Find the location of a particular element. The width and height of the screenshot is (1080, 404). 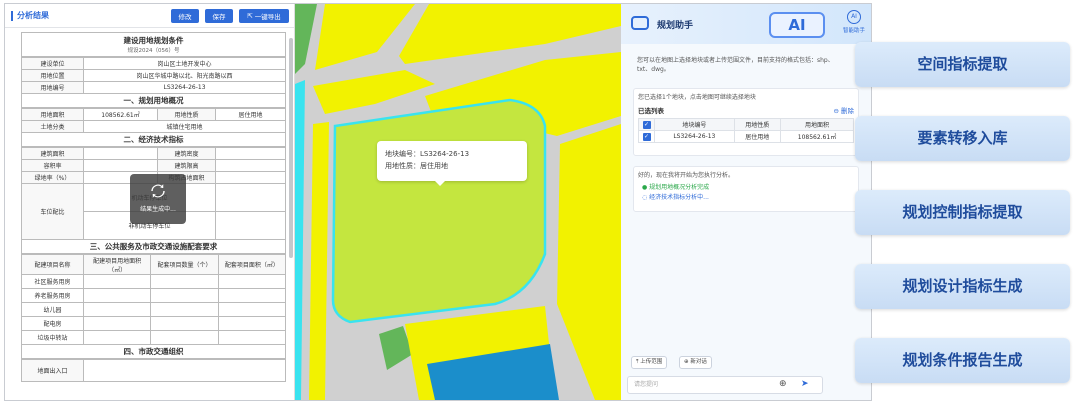

table-row: 垃圾中转站 is located at coordinates (154, 337).